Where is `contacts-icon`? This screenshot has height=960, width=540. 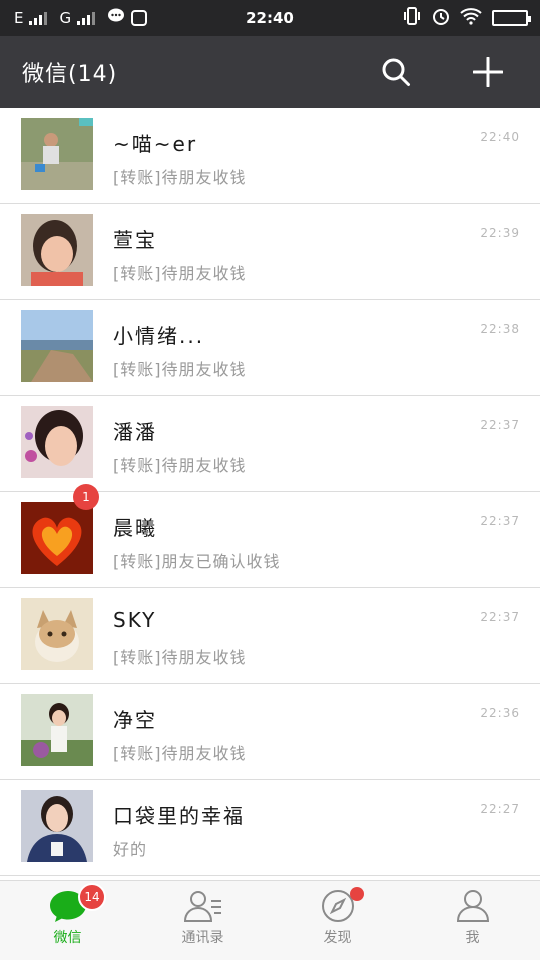 contacts-icon is located at coordinates (202, 906).